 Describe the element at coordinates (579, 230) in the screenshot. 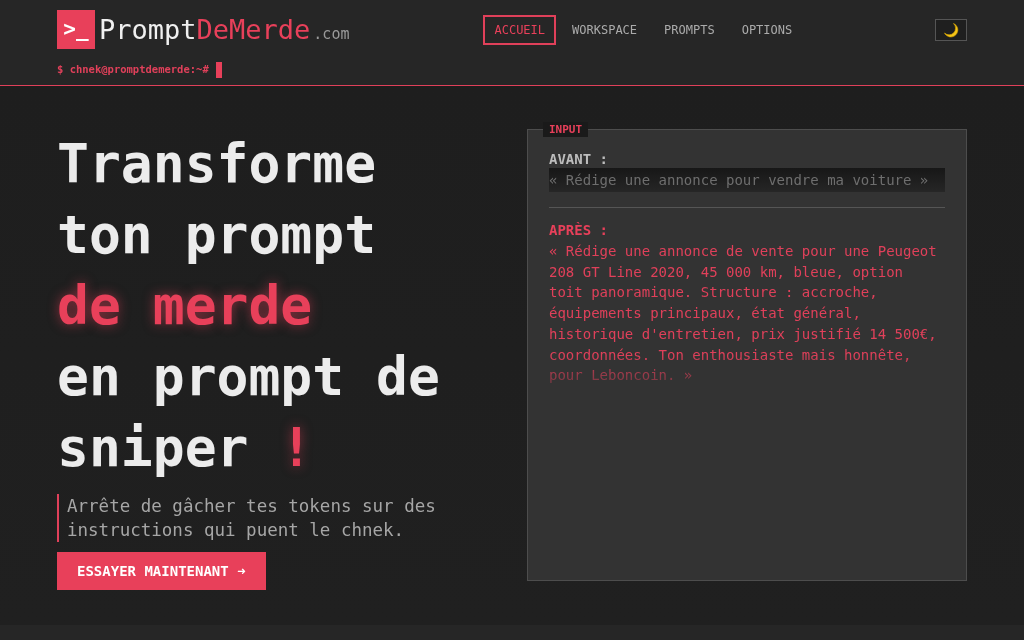

I see `after-label: APRÈS :` at that location.